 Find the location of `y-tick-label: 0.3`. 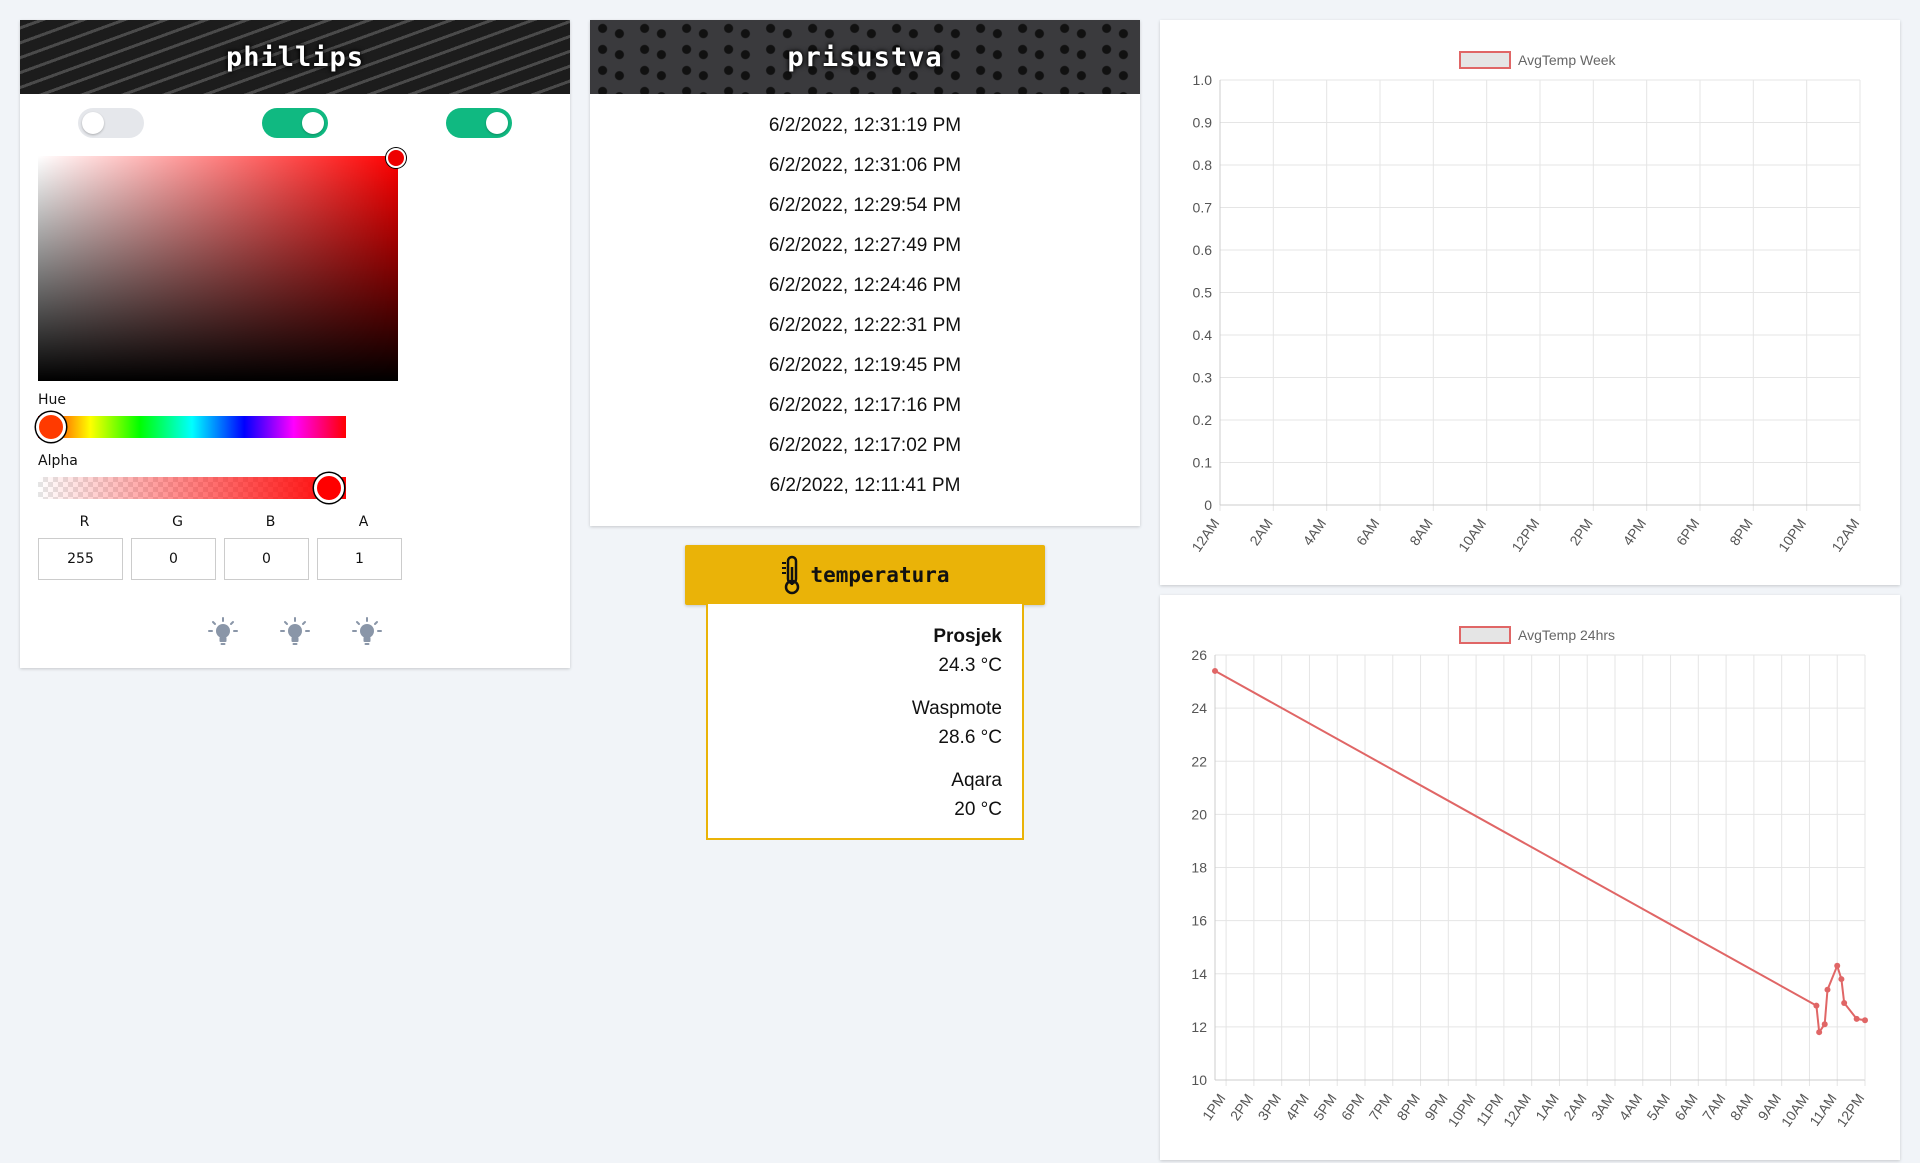

y-tick-label: 0.3 is located at coordinates (1203, 378).